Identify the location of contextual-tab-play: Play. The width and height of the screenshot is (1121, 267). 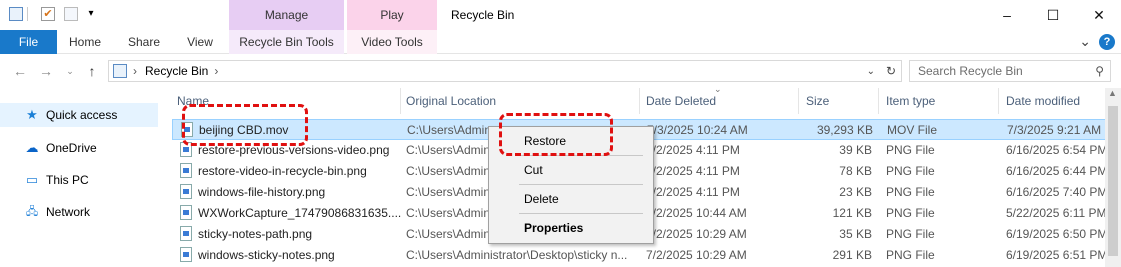
(392, 15).